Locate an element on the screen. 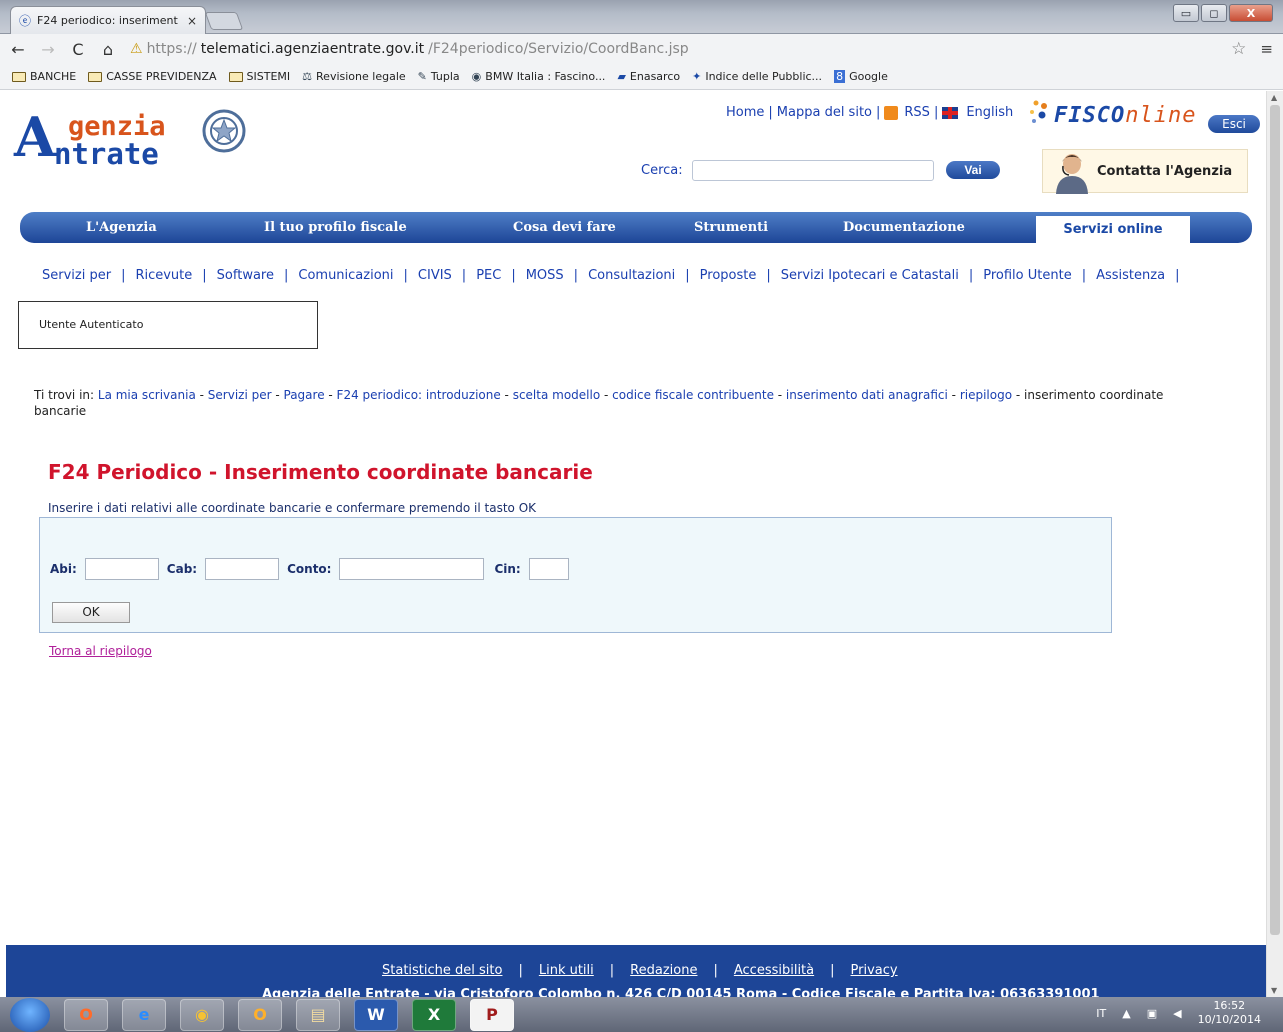  nav-servizi-online: Servizi online is located at coordinates (1113, 229).